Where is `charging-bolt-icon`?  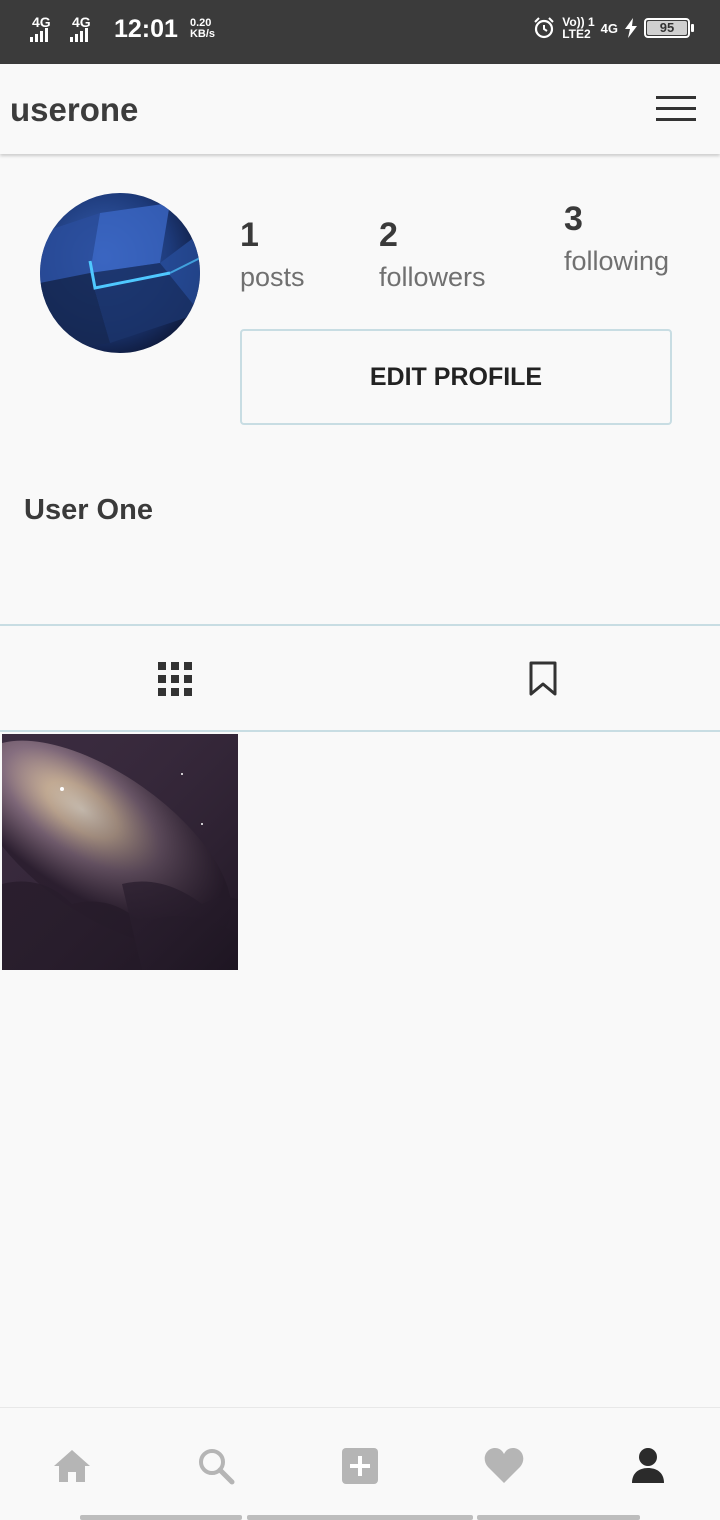 charging-bolt-icon is located at coordinates (631, 28).